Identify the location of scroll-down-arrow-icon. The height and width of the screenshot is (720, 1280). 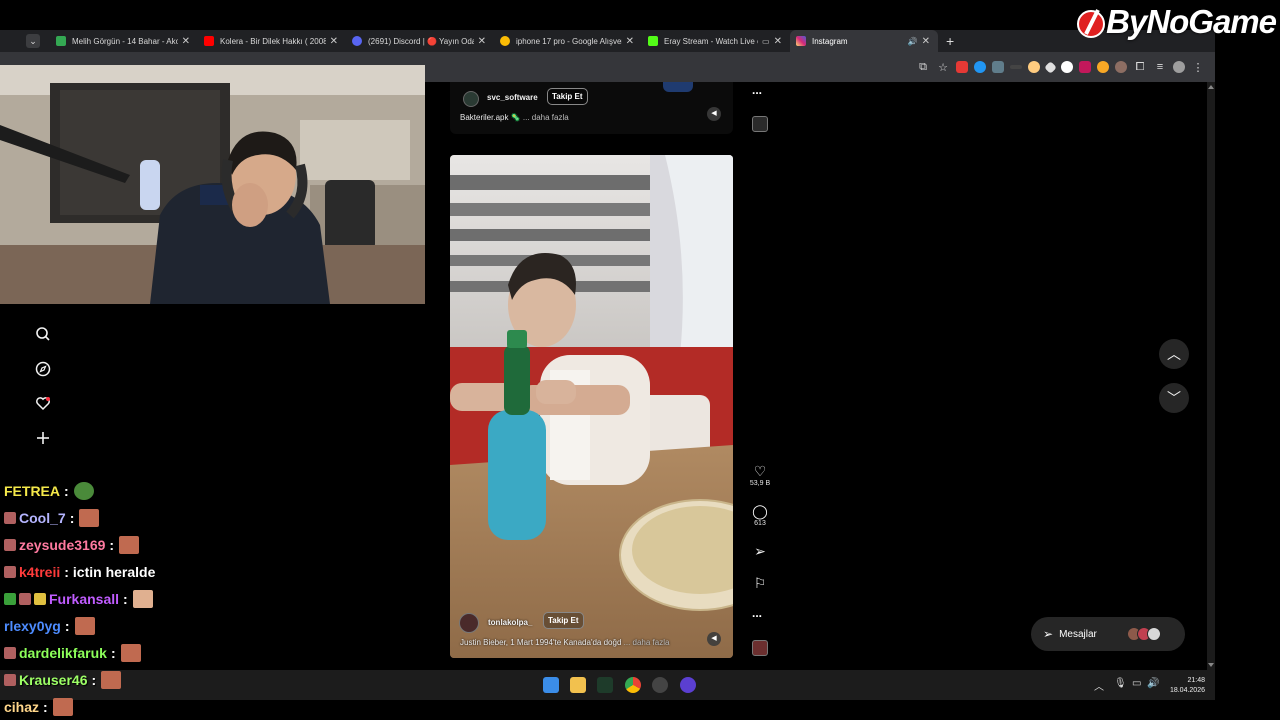
(1211, 665).